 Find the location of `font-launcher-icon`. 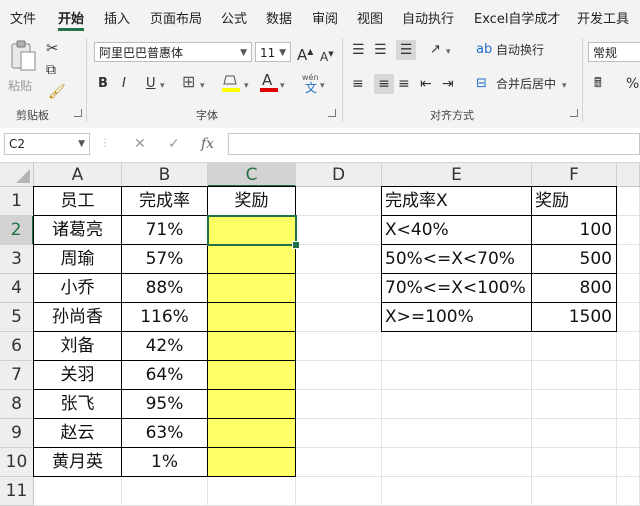

font-launcher-icon is located at coordinates (332, 113).